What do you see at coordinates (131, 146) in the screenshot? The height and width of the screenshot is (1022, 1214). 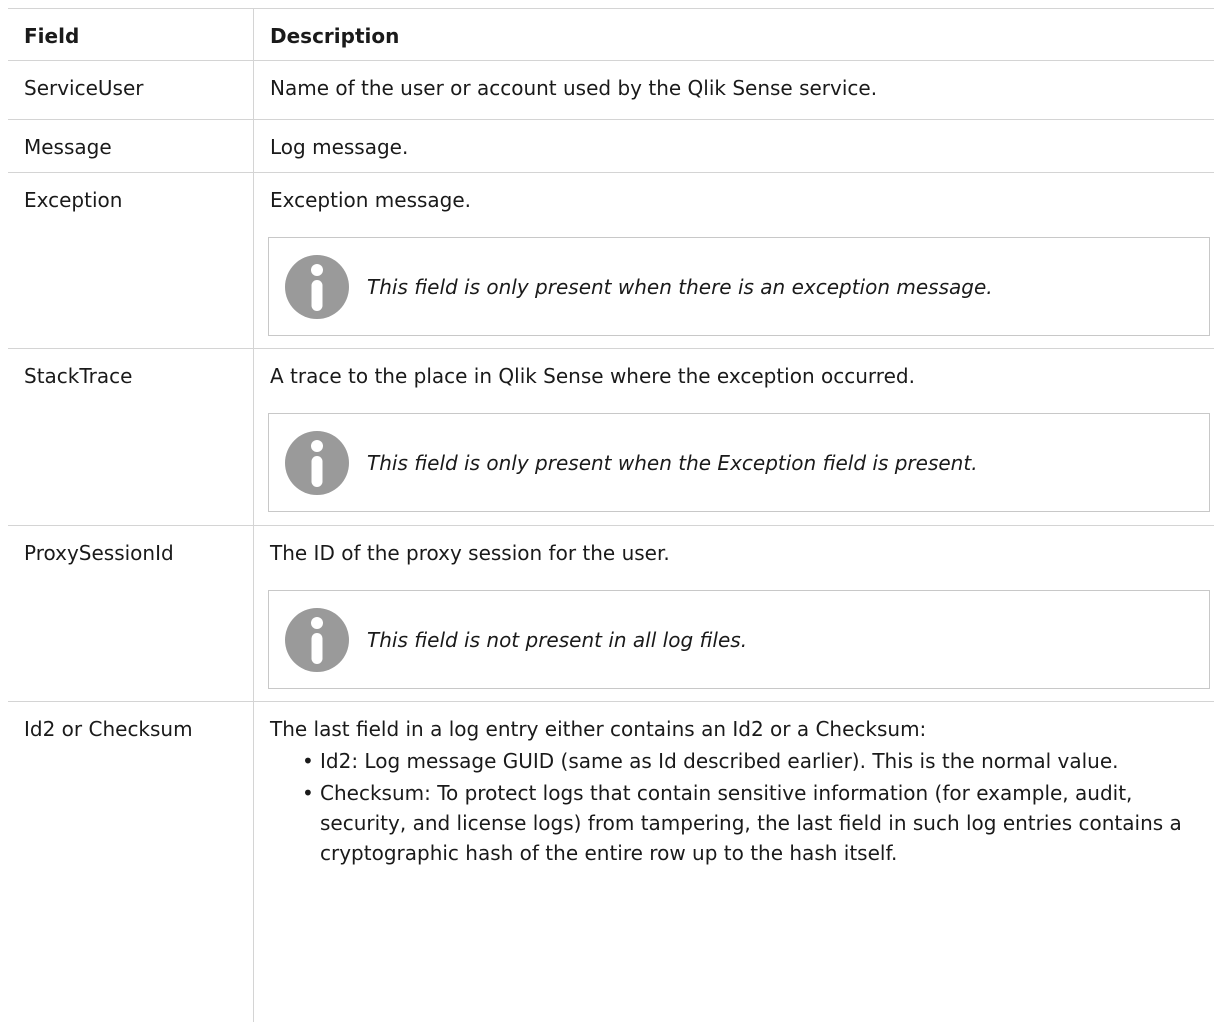 I see `field-name: Message` at bounding box center [131, 146].